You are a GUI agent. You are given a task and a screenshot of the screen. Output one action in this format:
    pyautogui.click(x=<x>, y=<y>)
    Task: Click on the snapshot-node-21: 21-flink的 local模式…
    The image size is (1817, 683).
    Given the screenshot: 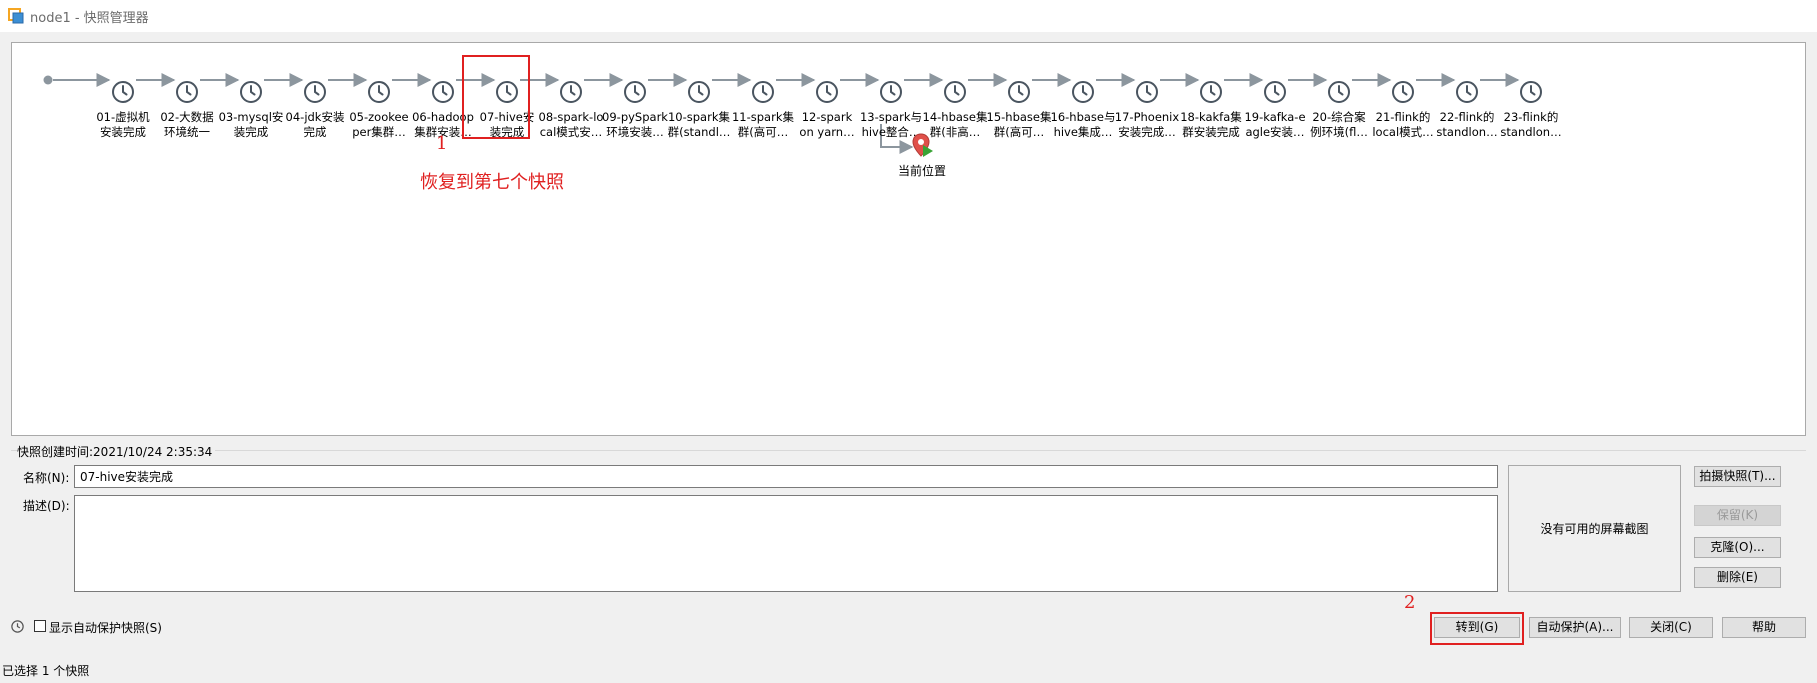 What is the action you would take?
    pyautogui.click(x=1403, y=98)
    